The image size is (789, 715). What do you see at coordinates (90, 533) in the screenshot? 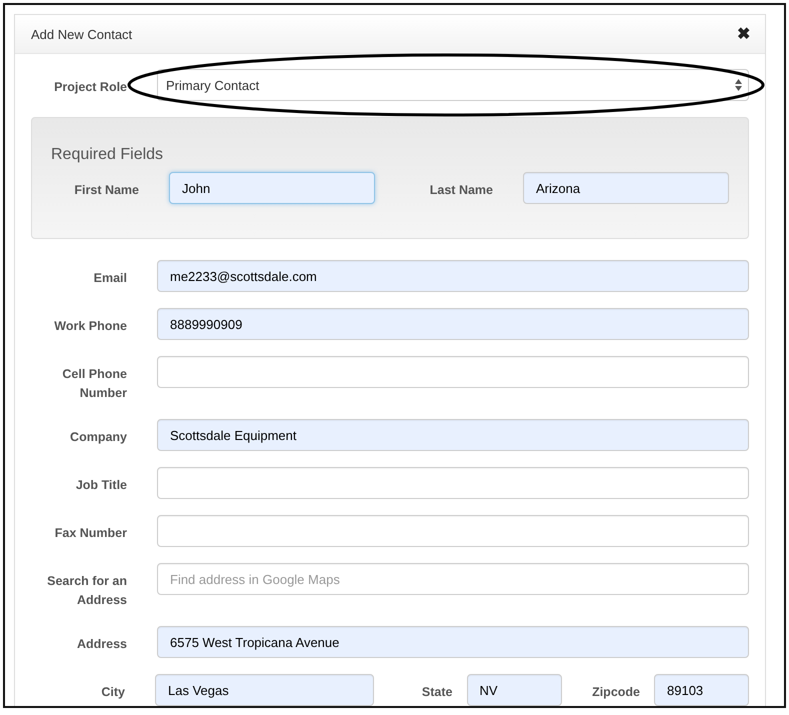
I see `field-label: Fax Number` at bounding box center [90, 533].